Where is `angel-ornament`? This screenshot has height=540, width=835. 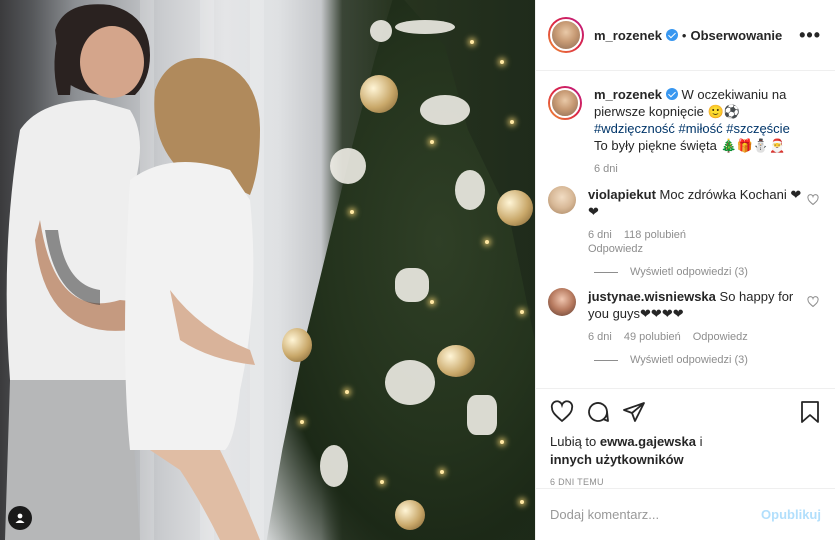
angel-ornament is located at coordinates (482, 415).